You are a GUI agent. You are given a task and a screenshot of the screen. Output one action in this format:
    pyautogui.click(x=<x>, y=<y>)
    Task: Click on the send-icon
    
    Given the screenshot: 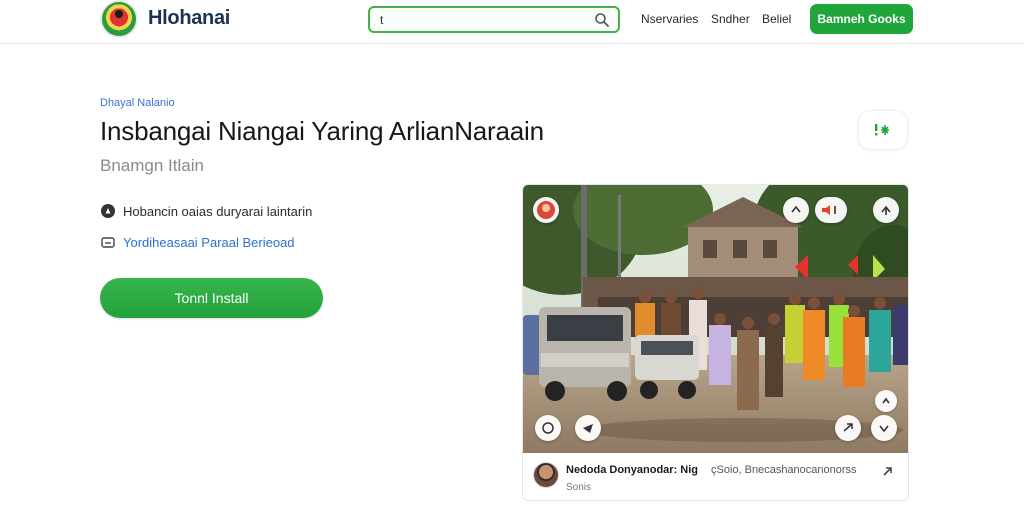 What is the action you would take?
    pyautogui.click(x=588, y=428)
    